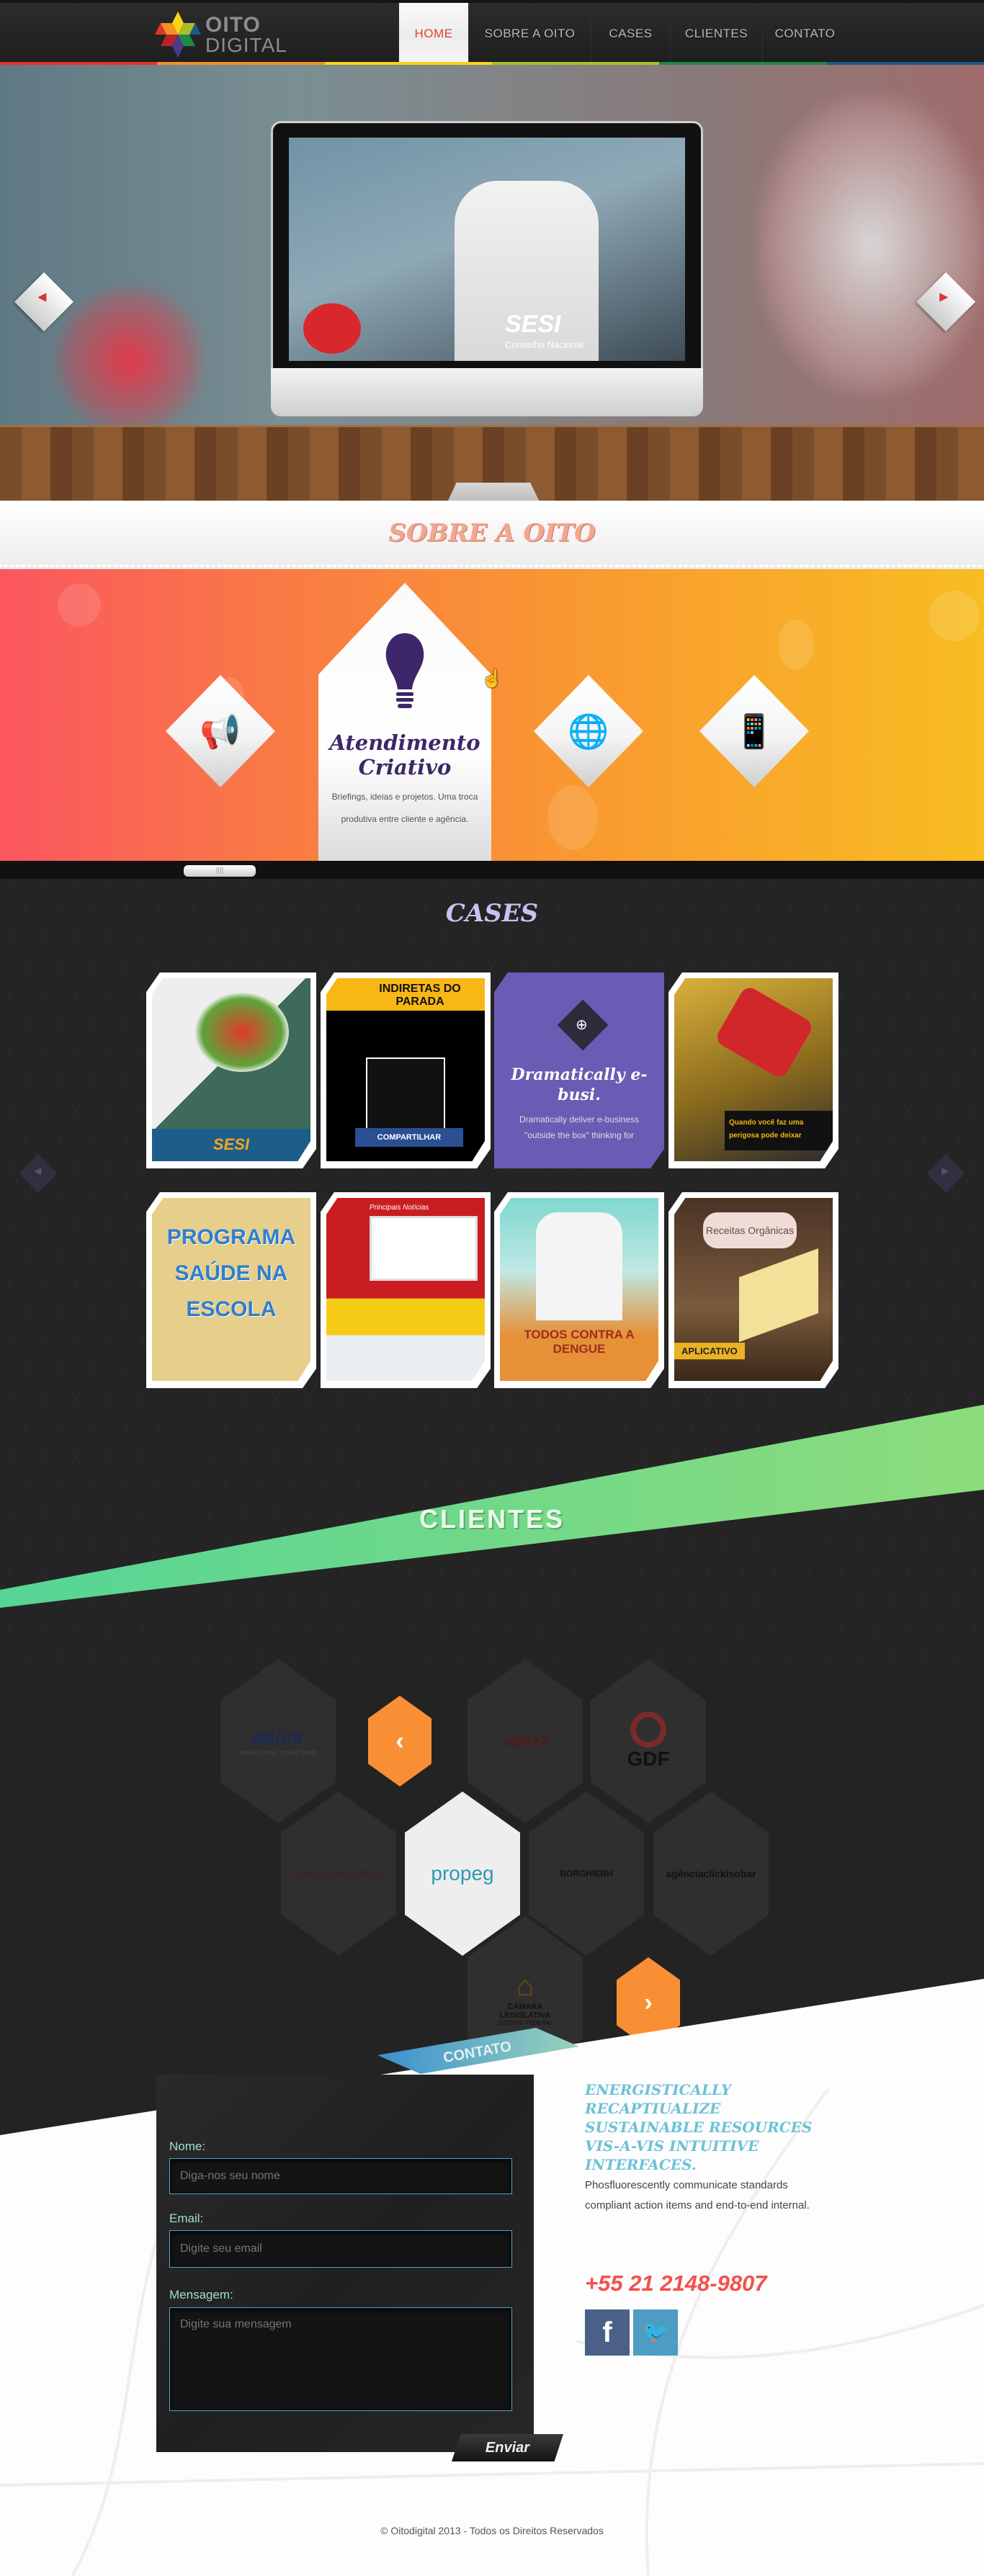 Image resolution: width=984 pixels, height=2576 pixels. Describe the element at coordinates (487, 249) in the screenshot. I see `monitor-screen: SESI Conselho Nacional` at that location.